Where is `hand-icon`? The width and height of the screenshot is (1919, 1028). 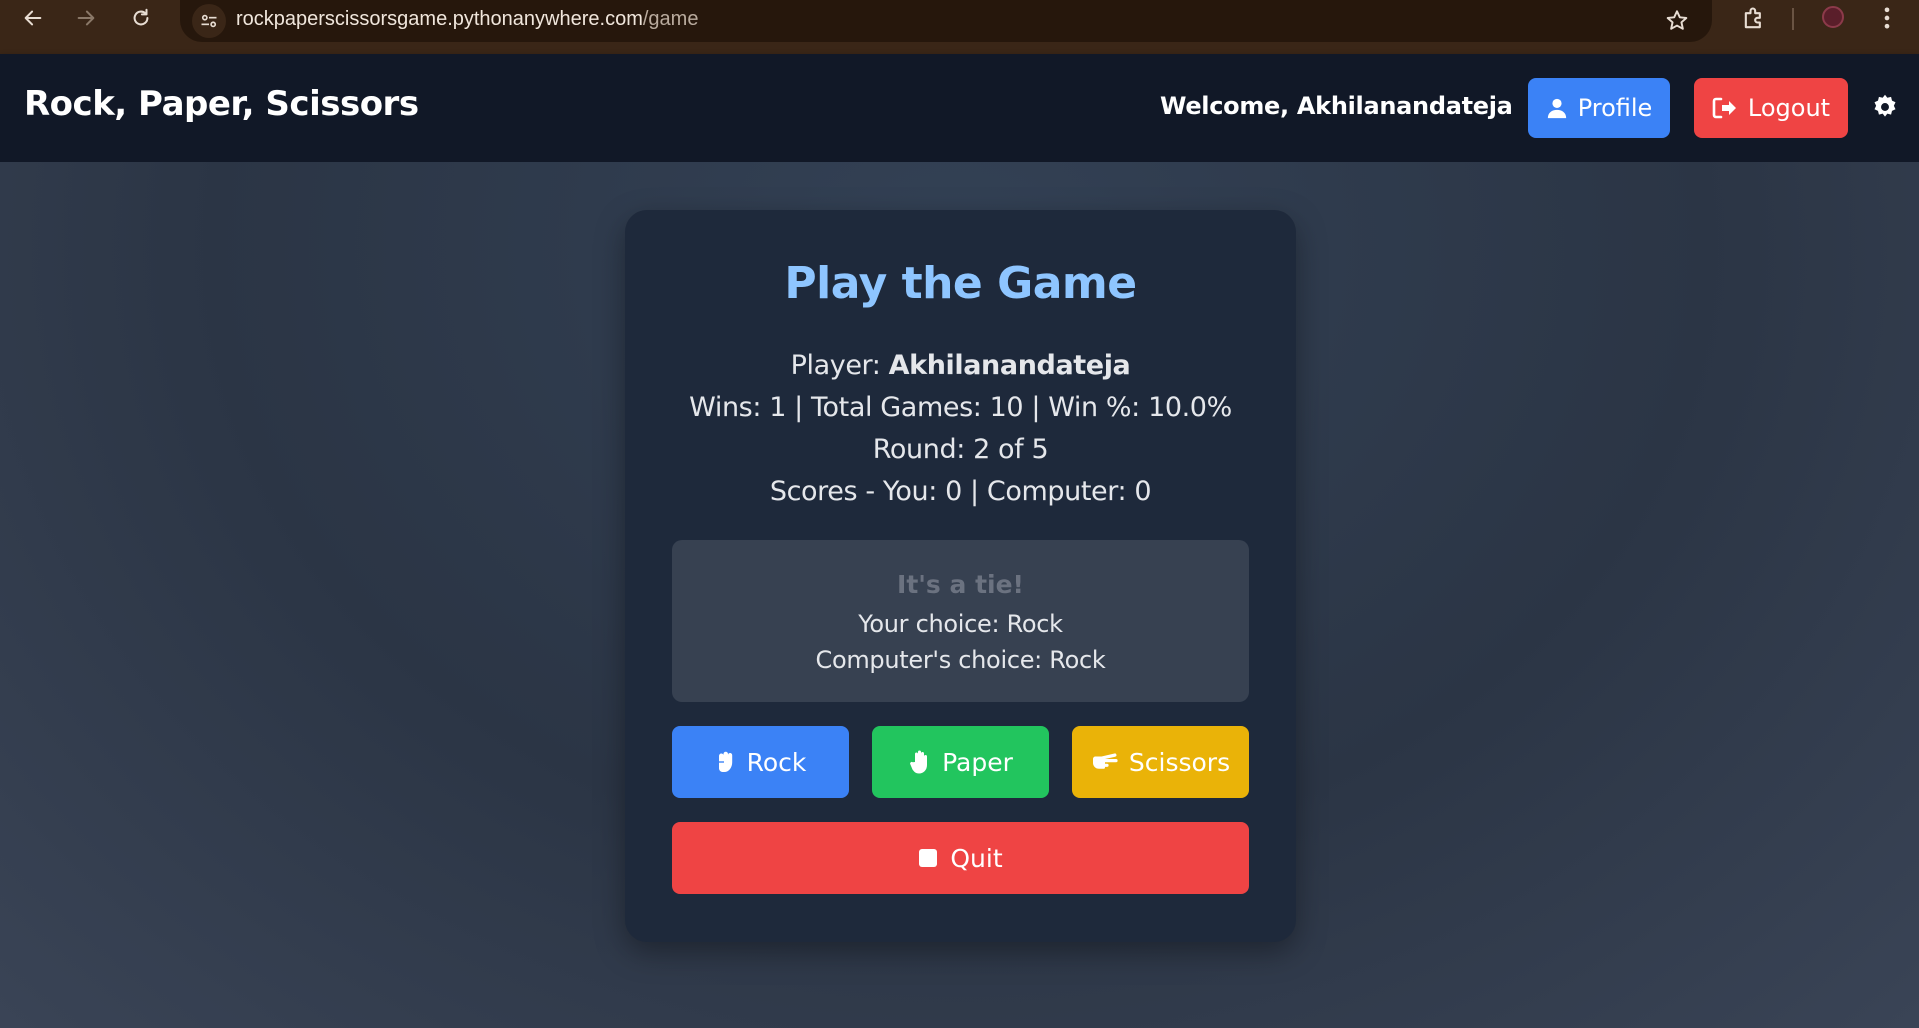
hand-icon is located at coordinates (920, 762).